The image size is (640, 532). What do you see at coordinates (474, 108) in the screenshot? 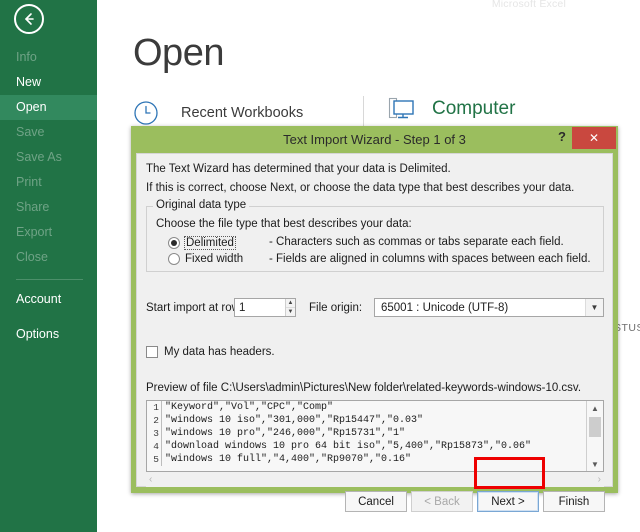
I see `computer-label: Computer` at bounding box center [474, 108].